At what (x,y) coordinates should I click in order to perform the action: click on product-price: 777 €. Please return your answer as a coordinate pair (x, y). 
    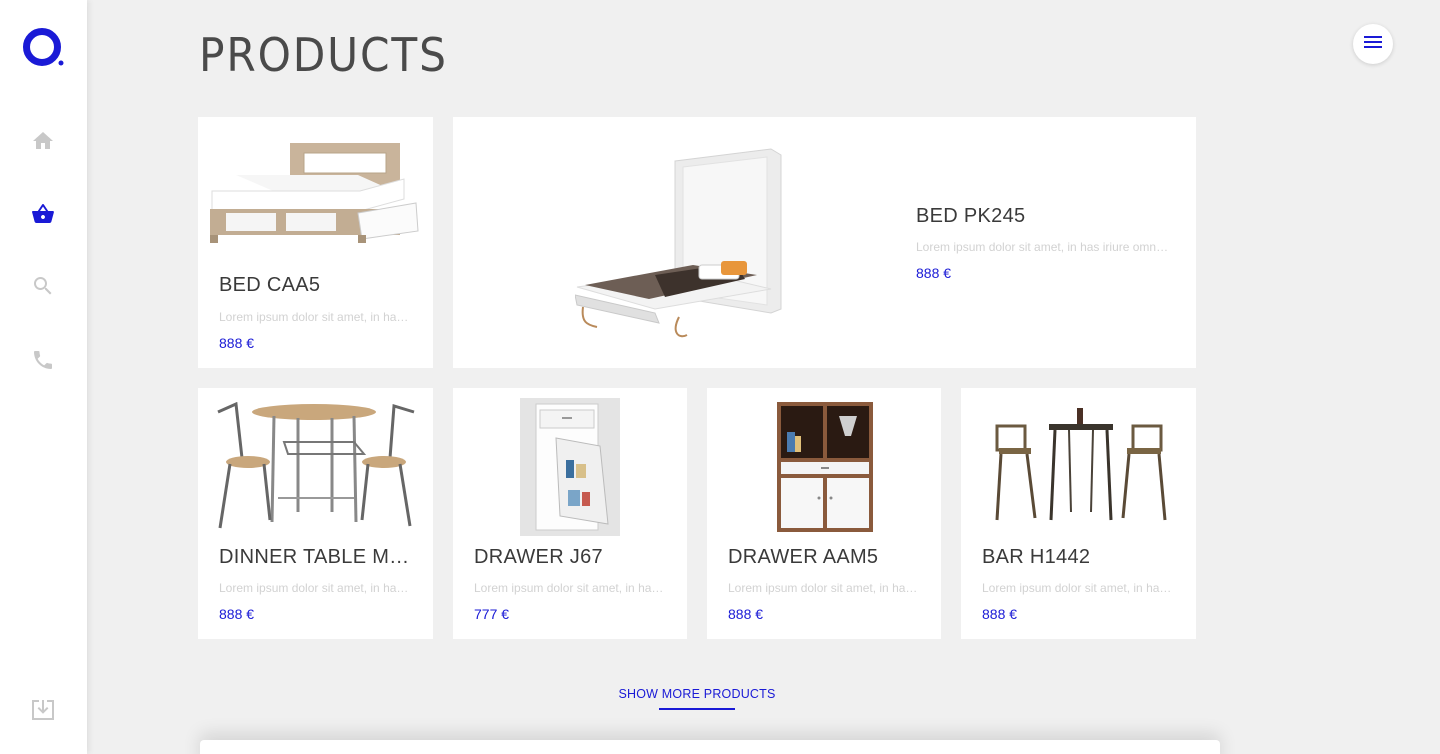
    Looking at the image, I should click on (492, 614).